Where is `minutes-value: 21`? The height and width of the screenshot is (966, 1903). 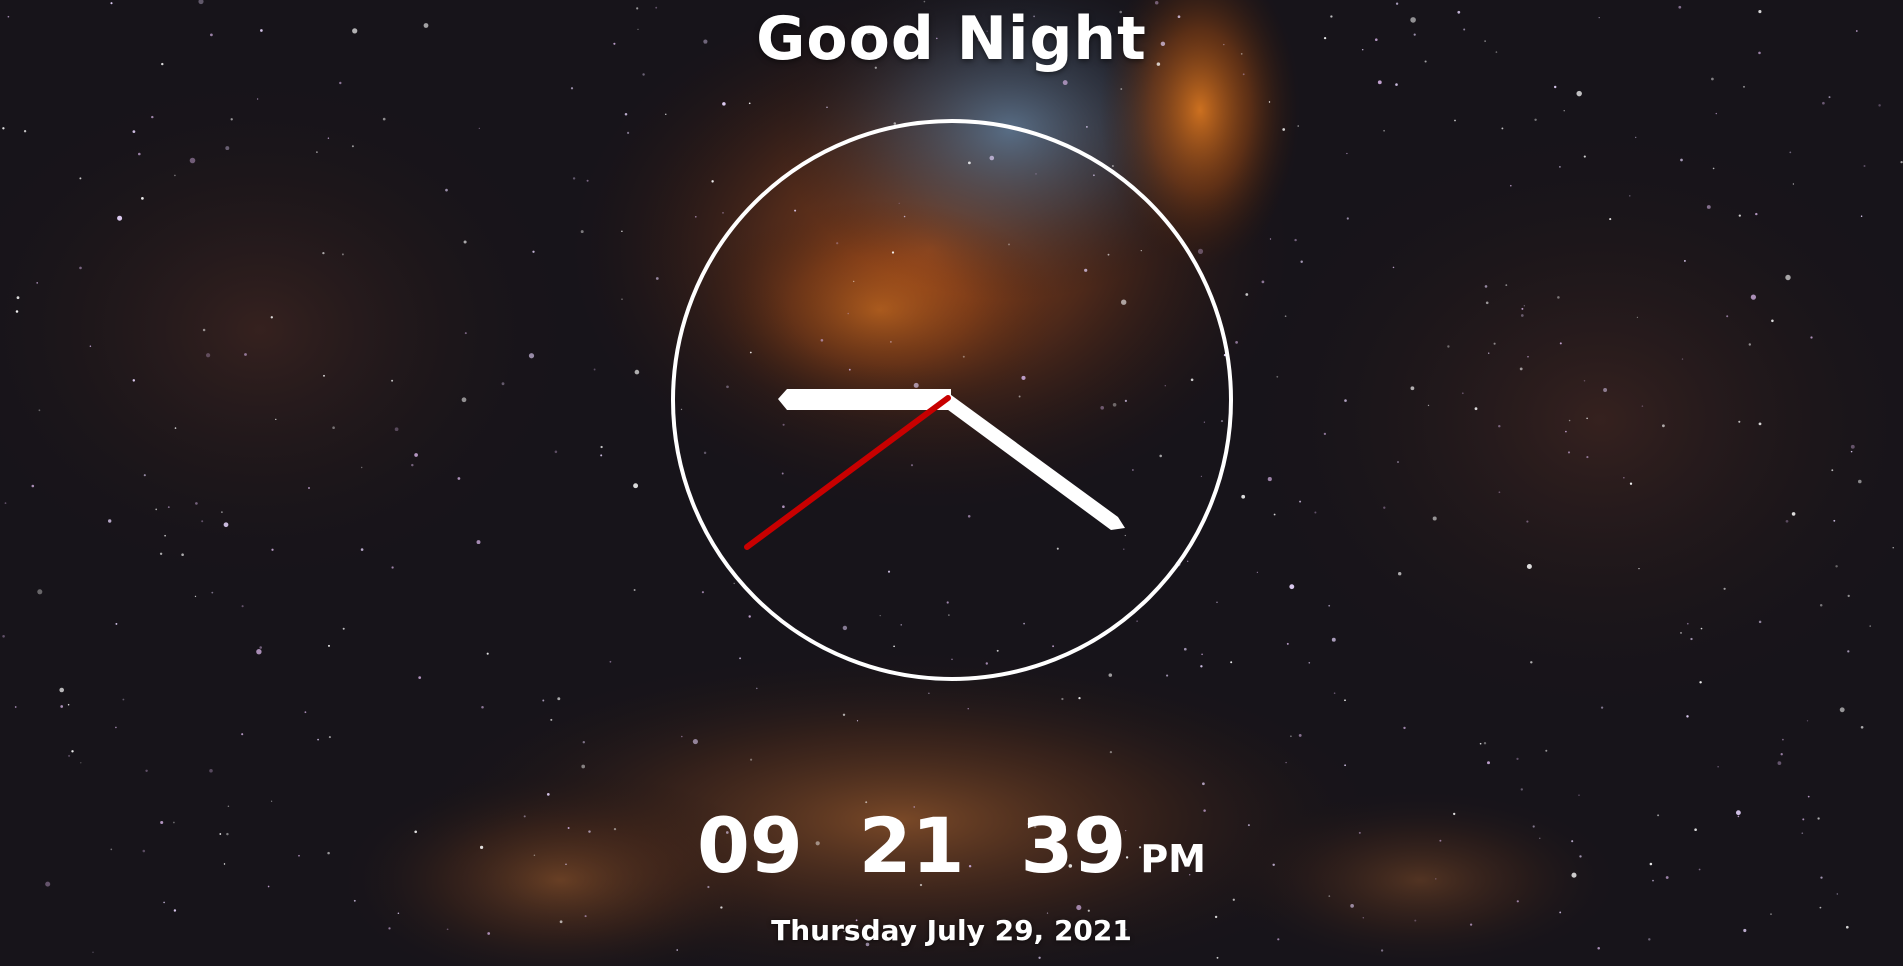 minutes-value: 21 is located at coordinates (911, 845).